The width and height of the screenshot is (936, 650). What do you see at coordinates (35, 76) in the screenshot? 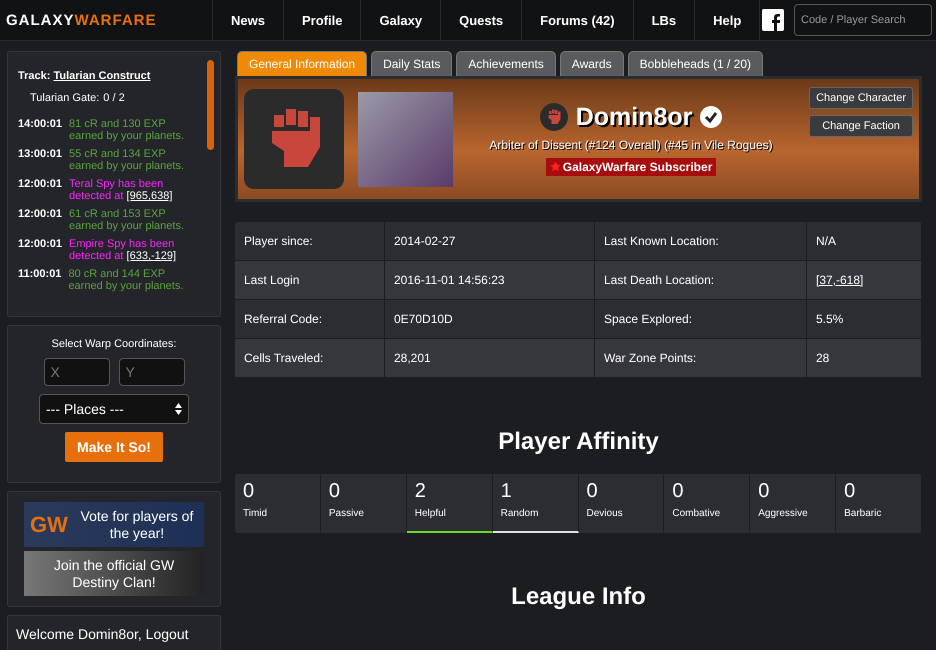
I see `track-label: Track:` at bounding box center [35, 76].